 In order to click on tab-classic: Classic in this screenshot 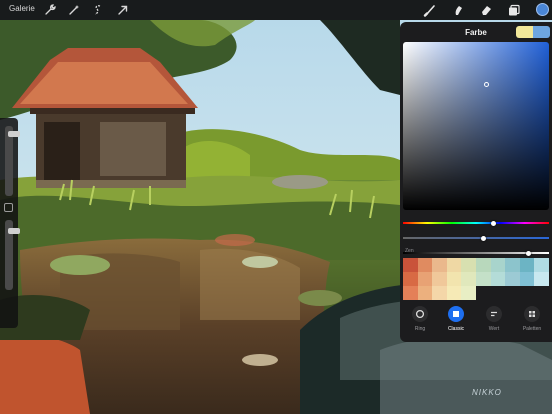, I will do `click(456, 323)`.